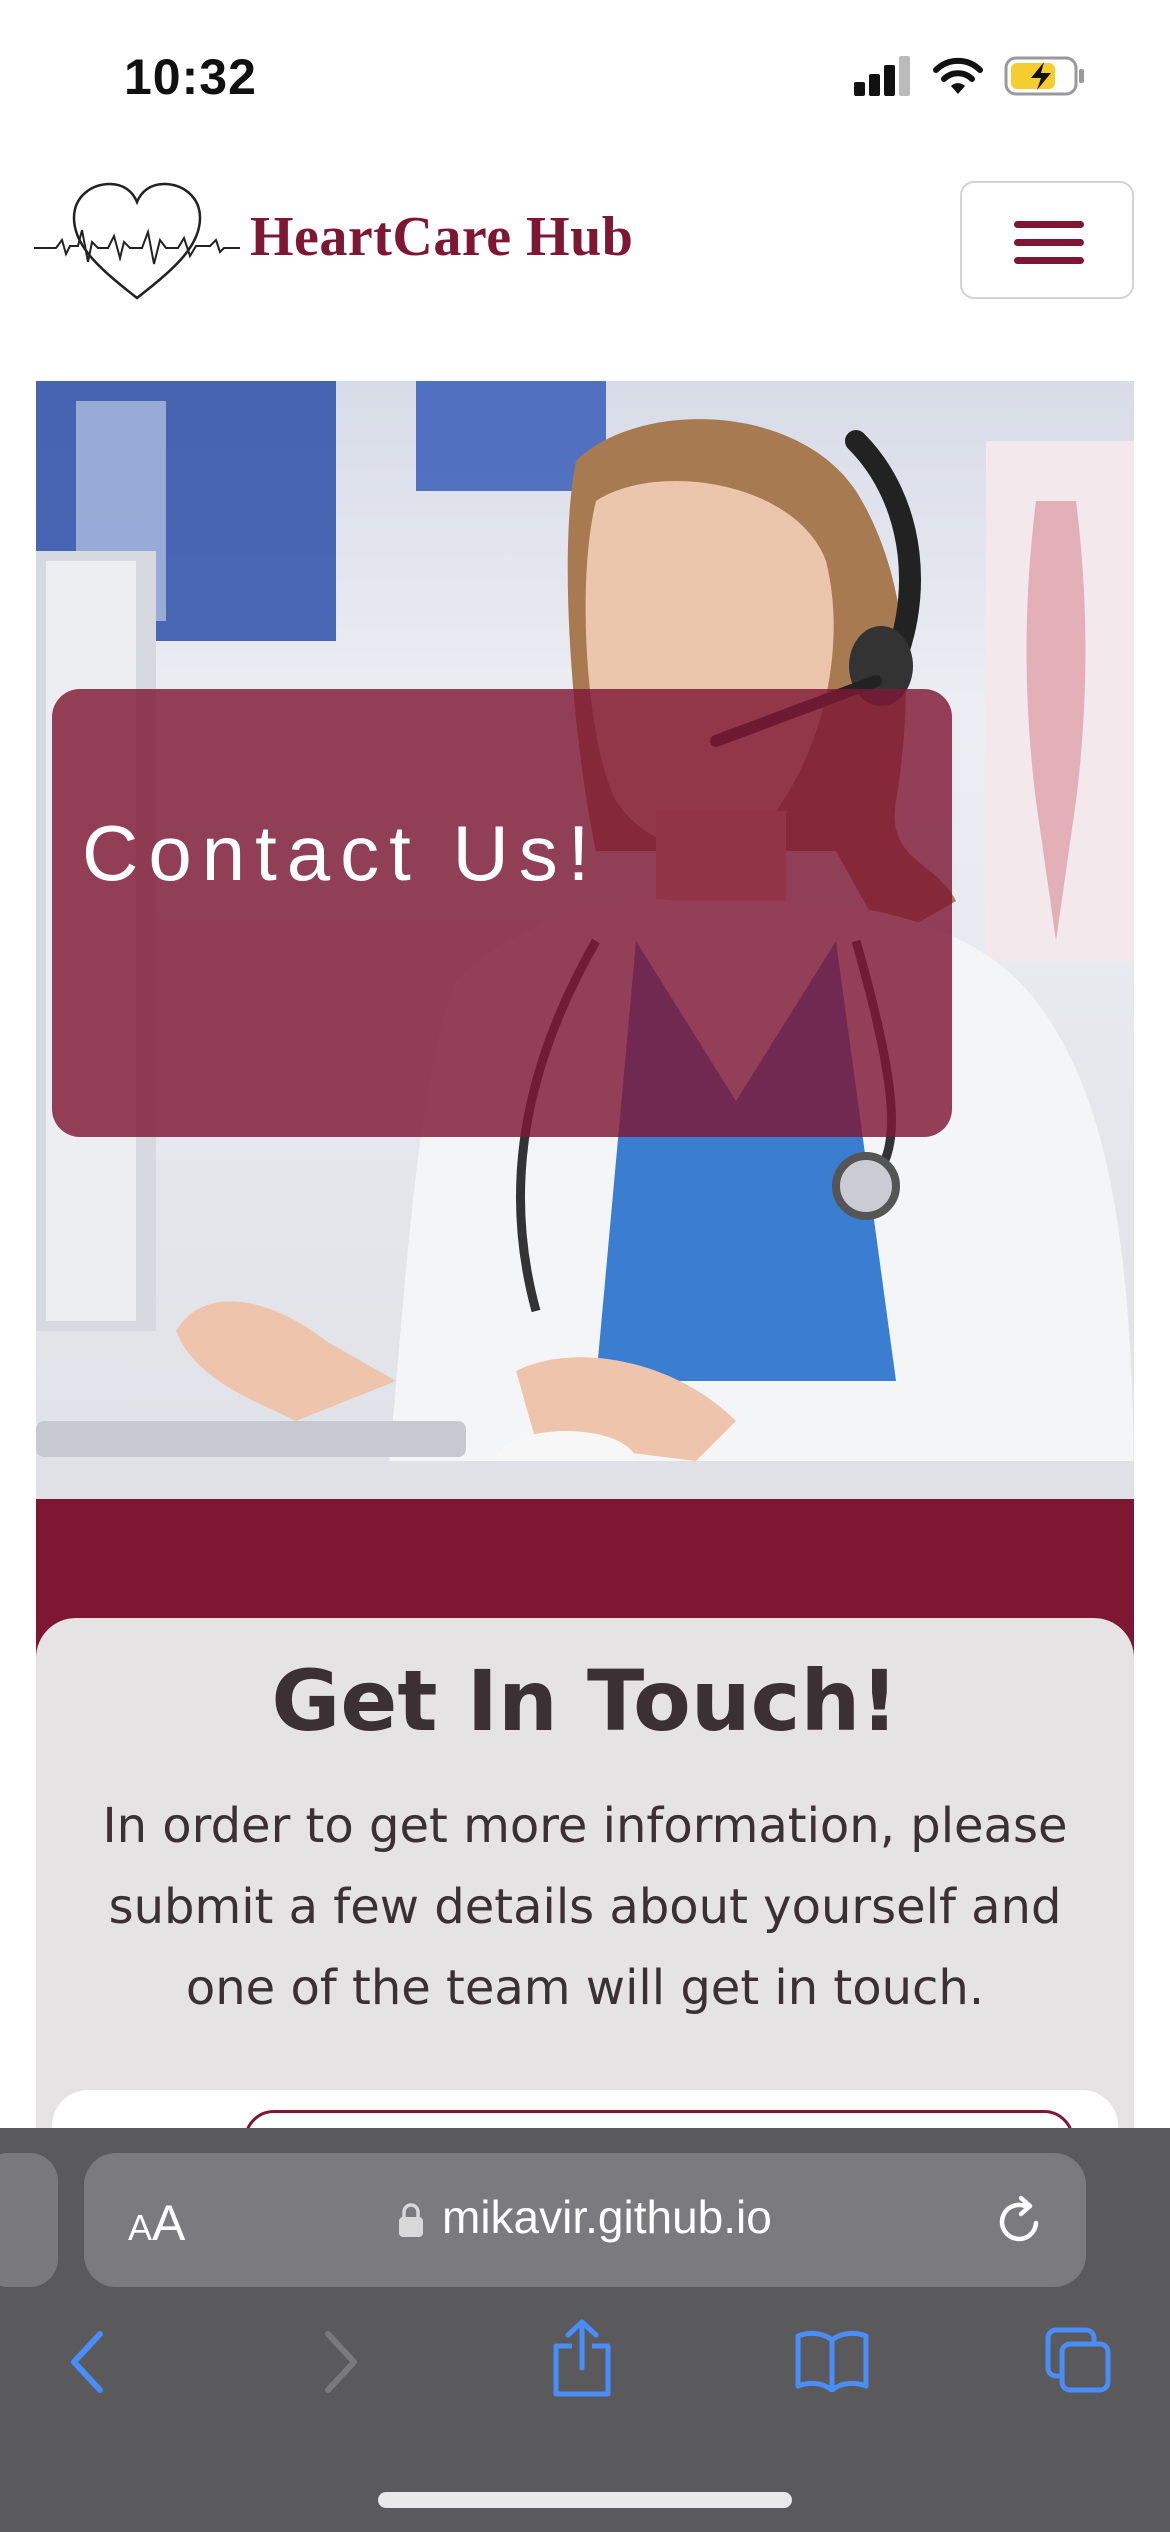 Image resolution: width=1170 pixels, height=2532 pixels. Describe the element at coordinates (169, 2223) in the screenshot. I see `text-size-big-label: A` at that location.